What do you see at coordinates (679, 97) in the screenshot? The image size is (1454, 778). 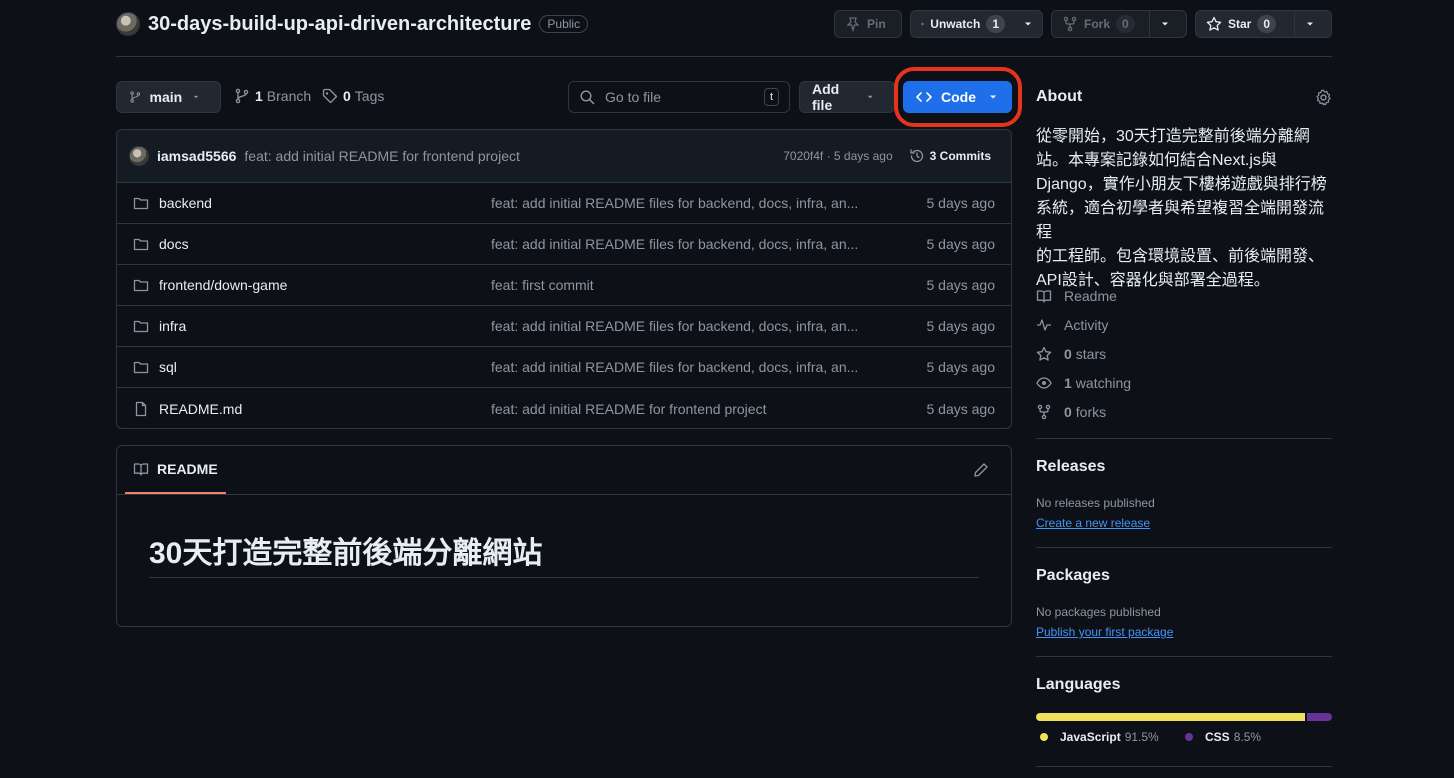 I see `go-to-file-input: Go to file t` at bounding box center [679, 97].